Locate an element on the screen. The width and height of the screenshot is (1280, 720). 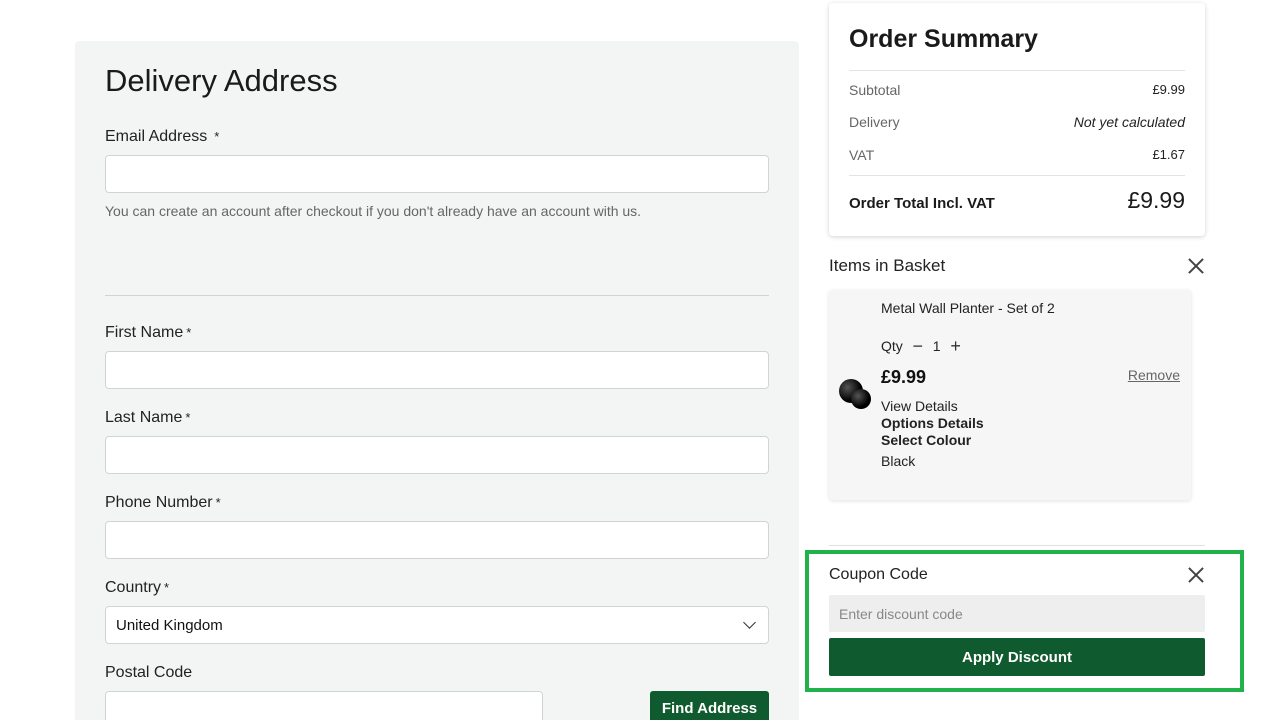
plus-icon: + is located at coordinates (956, 346).